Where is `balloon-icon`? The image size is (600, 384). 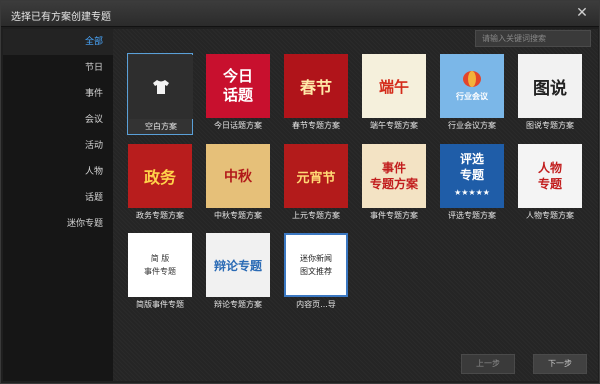 balloon-icon is located at coordinates (472, 78).